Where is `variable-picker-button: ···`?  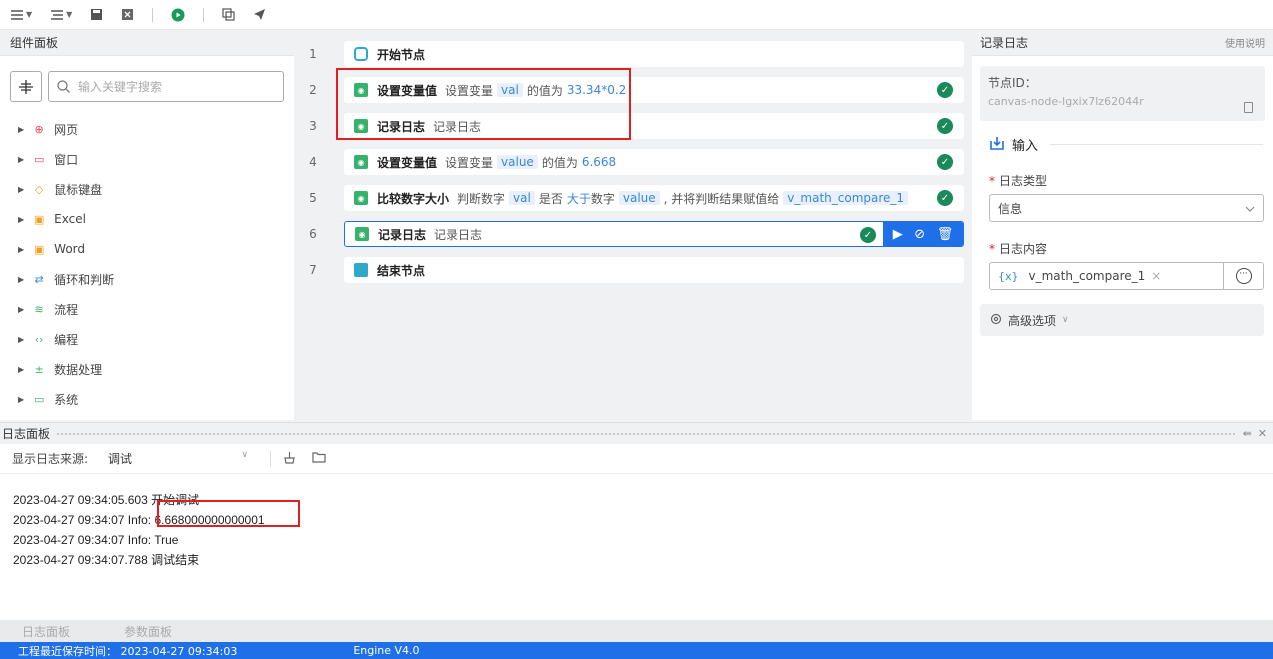
variable-picker-button: ··· is located at coordinates (1244, 276).